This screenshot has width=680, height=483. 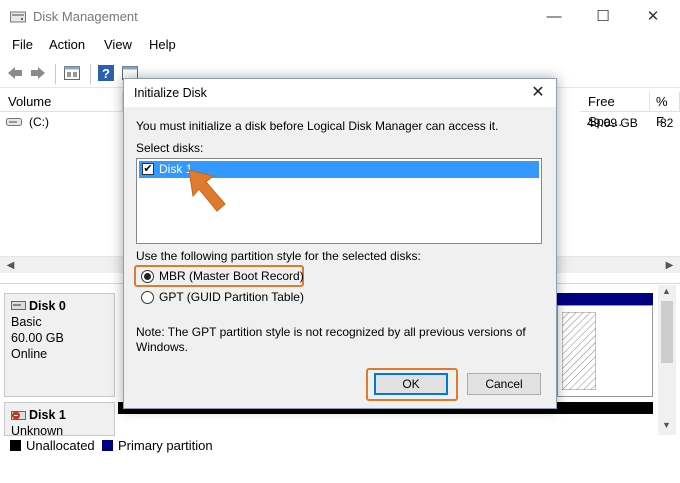 I want to click on unknown-disk-icon, so click(x=18, y=415).